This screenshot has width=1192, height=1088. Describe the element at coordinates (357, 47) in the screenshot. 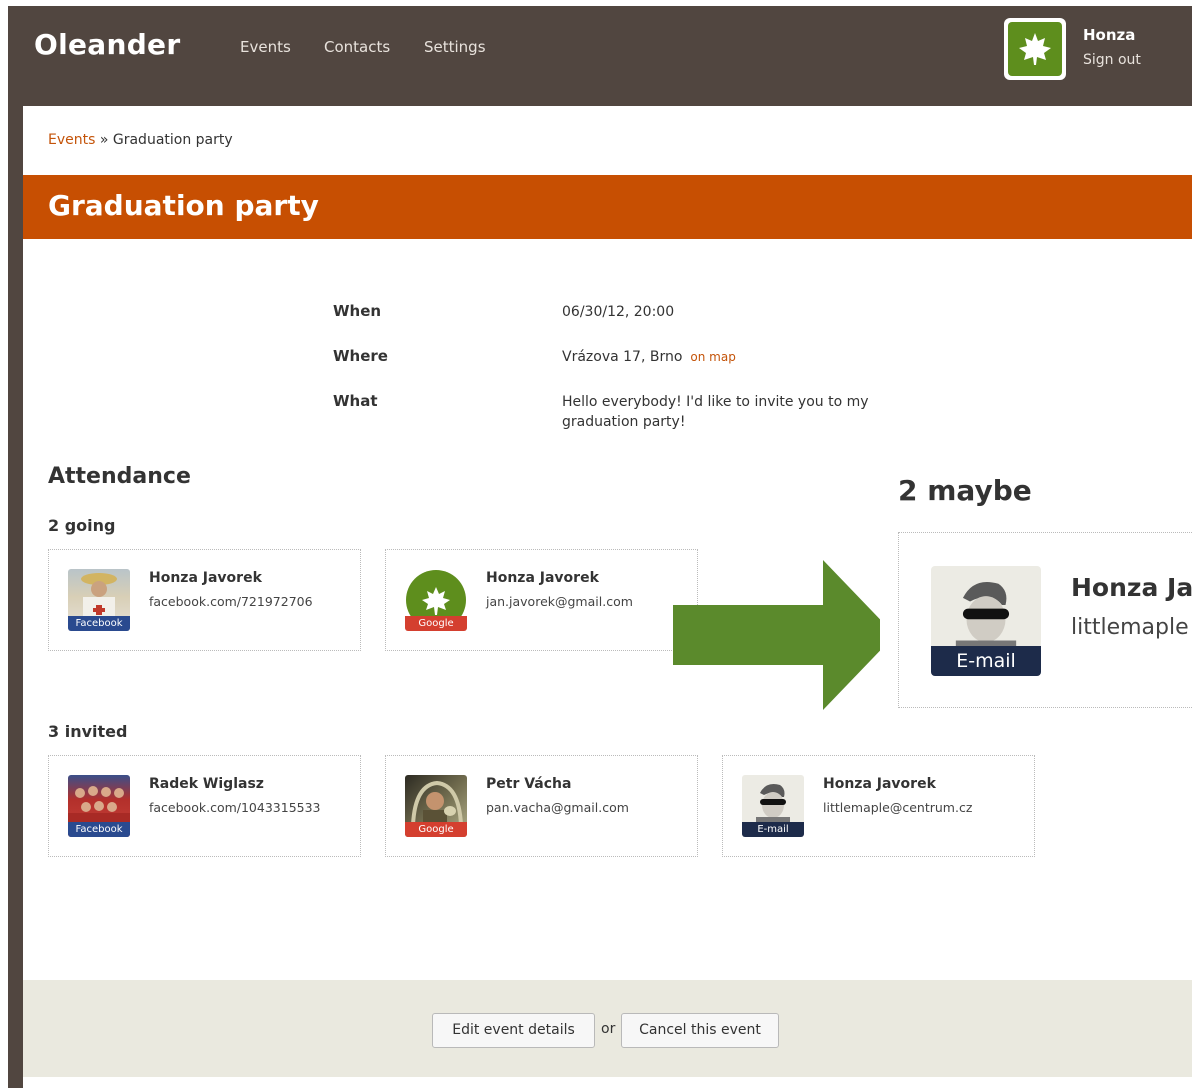

I see `nav-contacts: Contacts` at that location.